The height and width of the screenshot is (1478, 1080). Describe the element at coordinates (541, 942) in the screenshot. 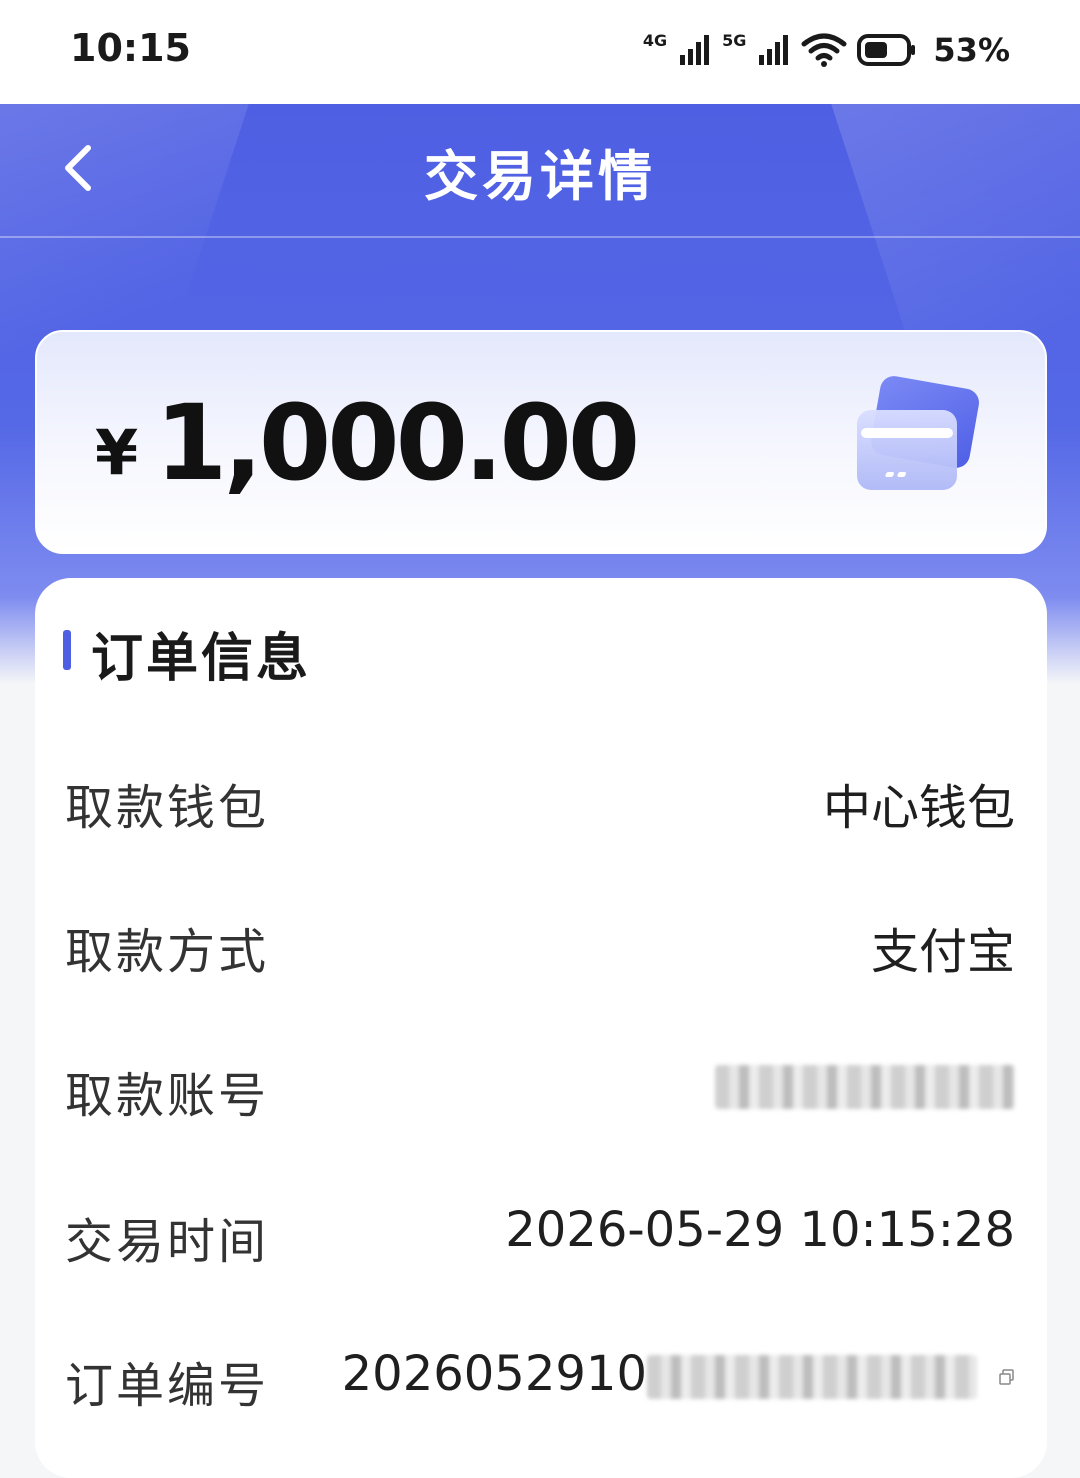

I see `row-method: 取款方式 支付宝` at that location.